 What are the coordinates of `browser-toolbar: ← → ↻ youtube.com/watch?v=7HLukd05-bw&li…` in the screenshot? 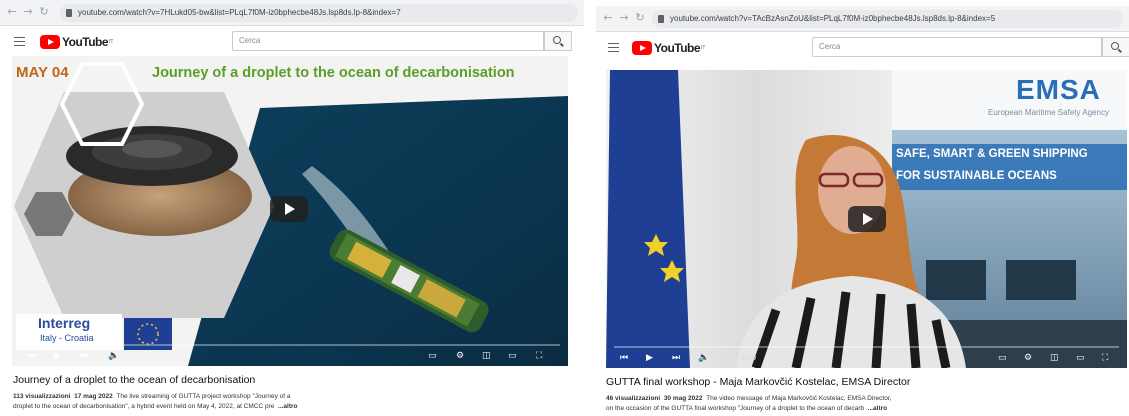 It's located at (292, 13).